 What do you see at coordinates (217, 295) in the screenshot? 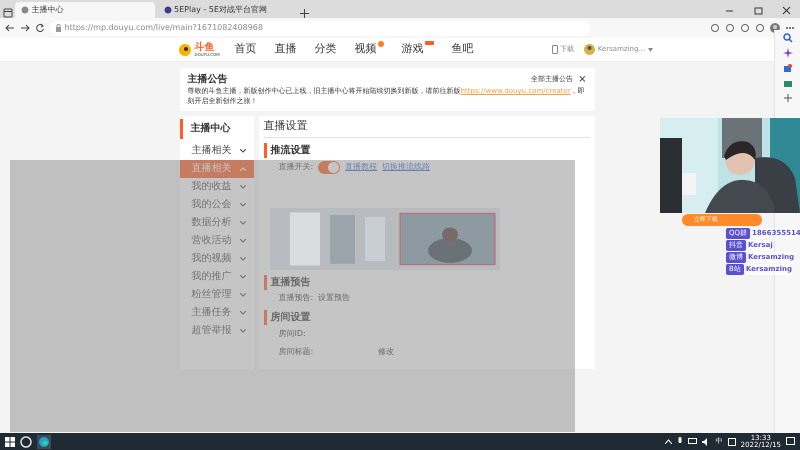
I see `sidebar-item: 粉丝管理` at bounding box center [217, 295].